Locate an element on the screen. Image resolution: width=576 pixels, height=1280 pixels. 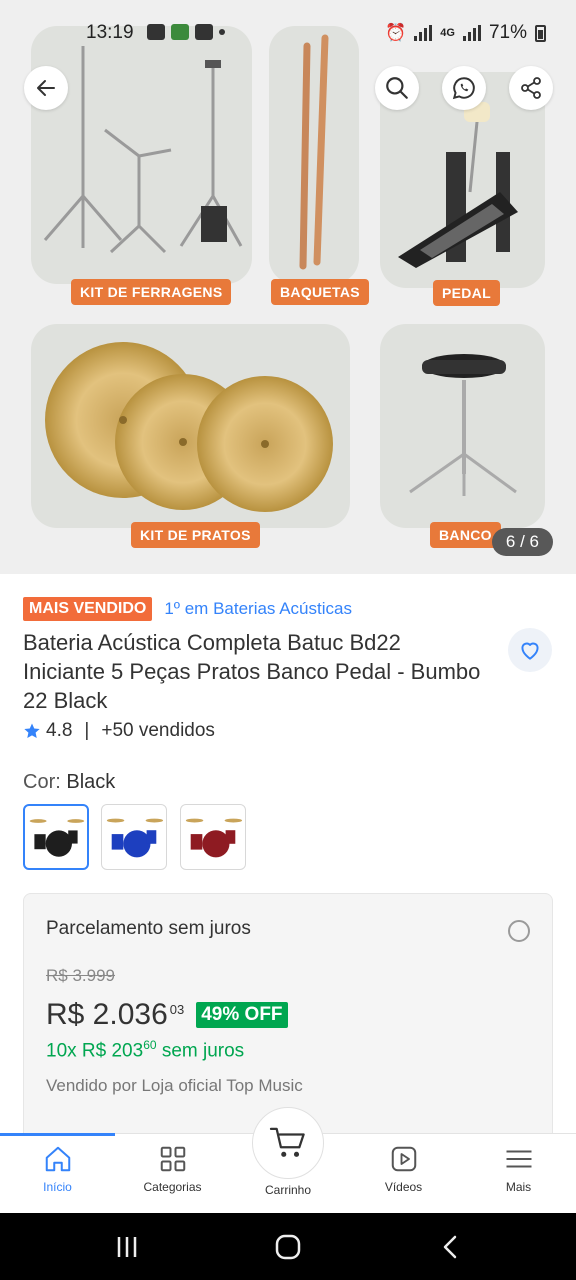
price-cents: 03 is located at coordinates (177, 1009).